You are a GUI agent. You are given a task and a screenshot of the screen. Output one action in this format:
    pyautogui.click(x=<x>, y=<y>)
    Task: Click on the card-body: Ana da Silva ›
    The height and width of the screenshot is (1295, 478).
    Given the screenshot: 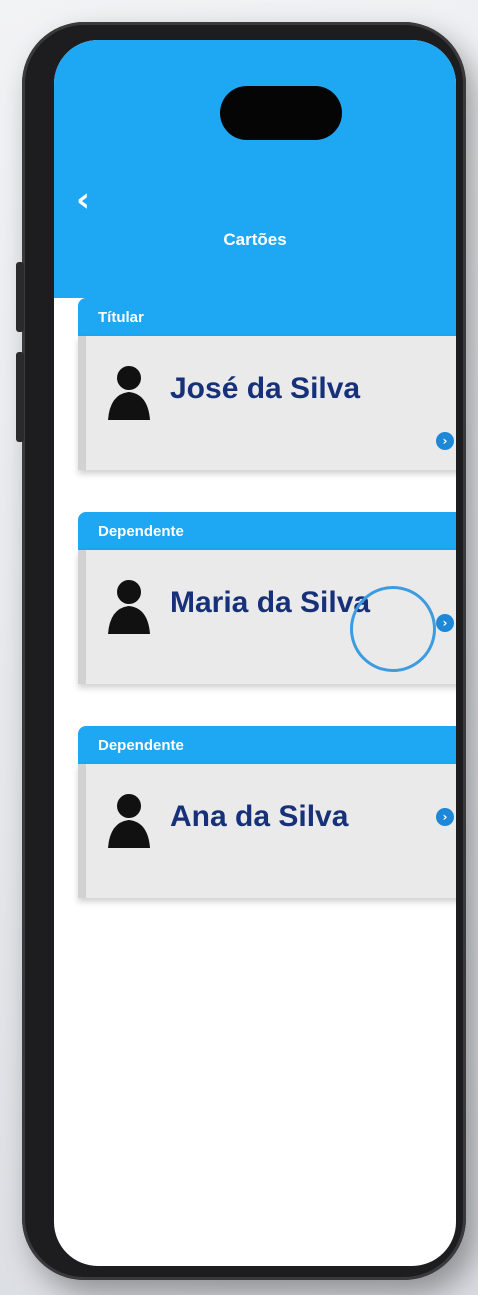 What is the action you would take?
    pyautogui.click(x=267, y=831)
    